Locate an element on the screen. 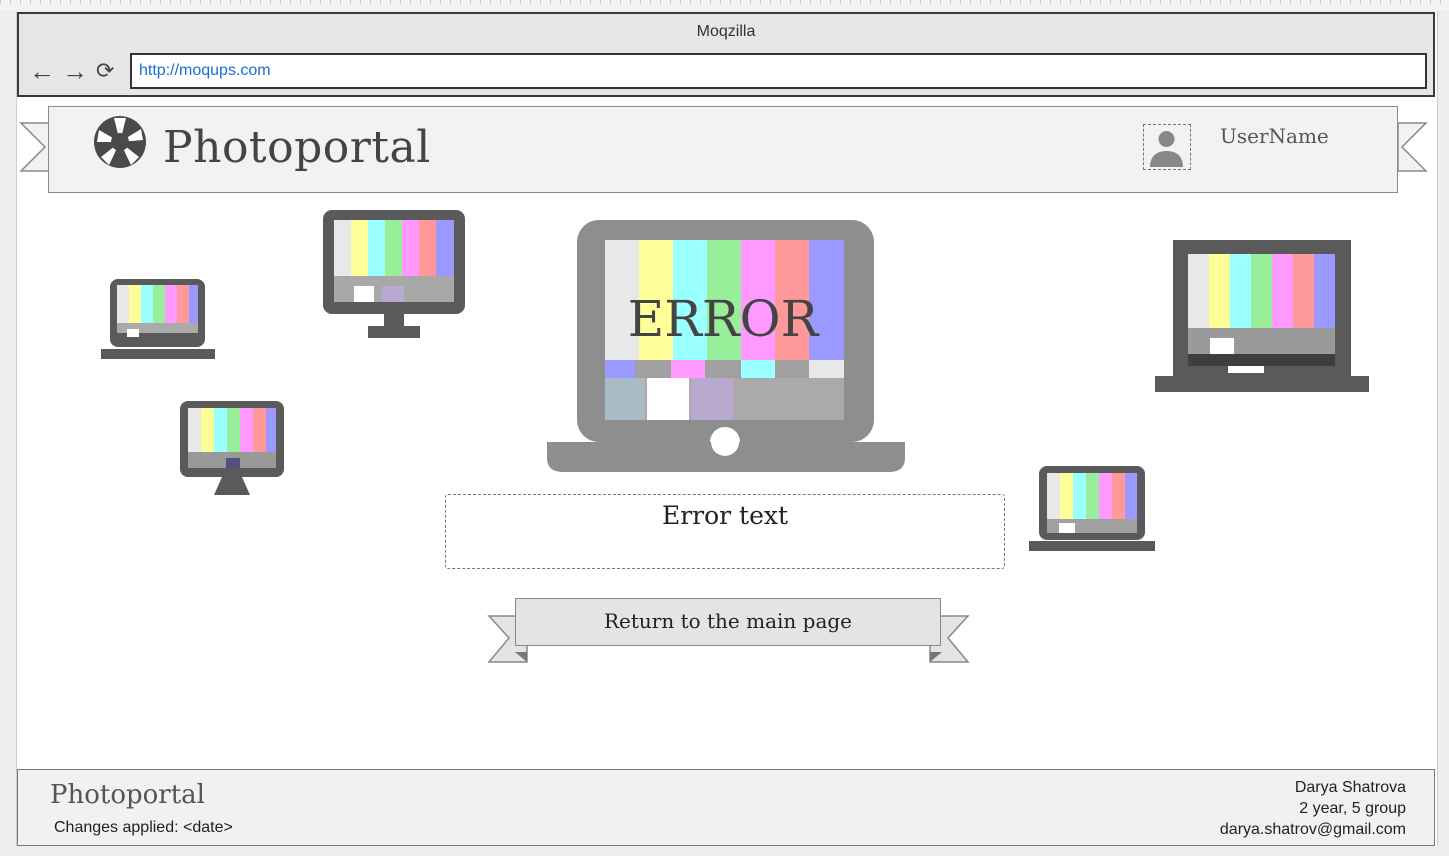 The width and height of the screenshot is (1449, 856). footer-author-email: darya.shatrov@gmail.com is located at coordinates (1313, 829).